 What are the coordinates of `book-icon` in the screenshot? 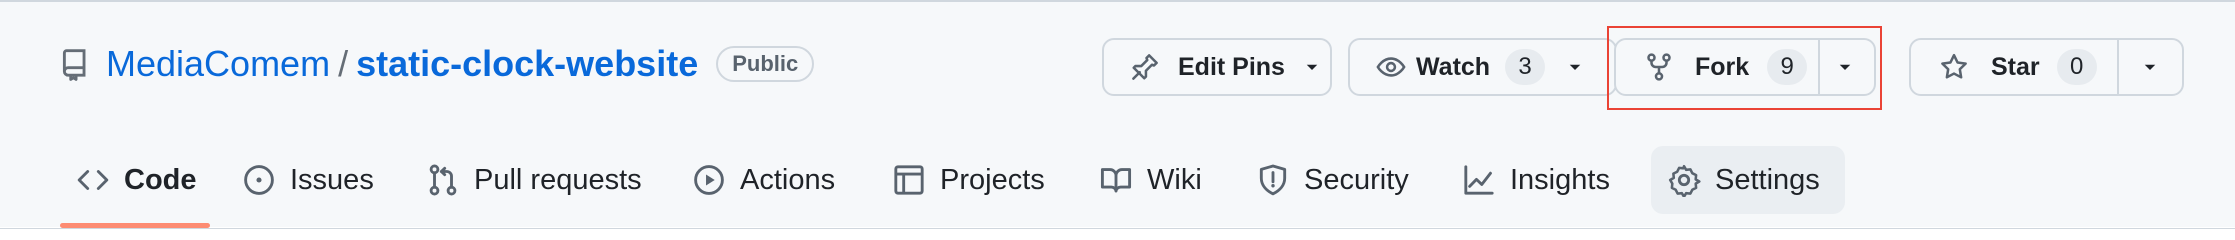 It's located at (1116, 180).